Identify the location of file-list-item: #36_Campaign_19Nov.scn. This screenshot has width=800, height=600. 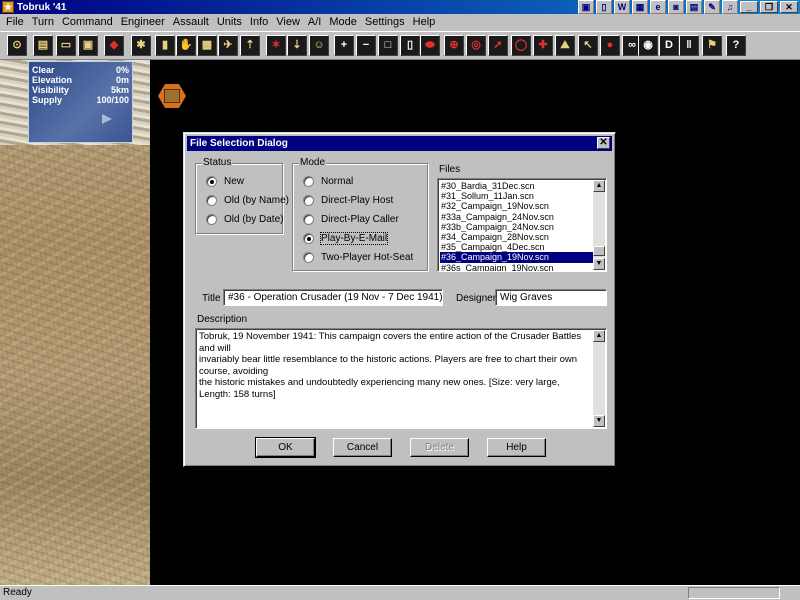
(516, 257).